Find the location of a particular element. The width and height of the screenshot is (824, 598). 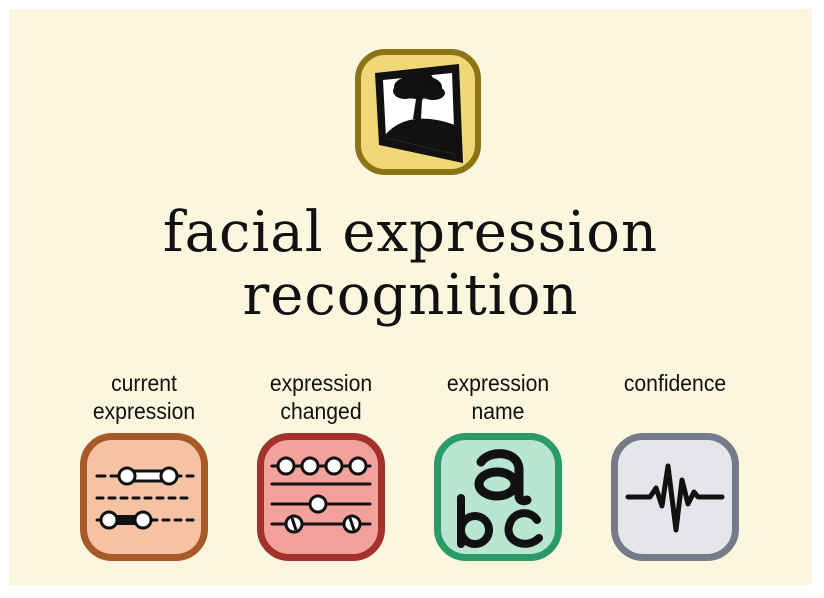

block-label: current expression is located at coordinates (144, 397).